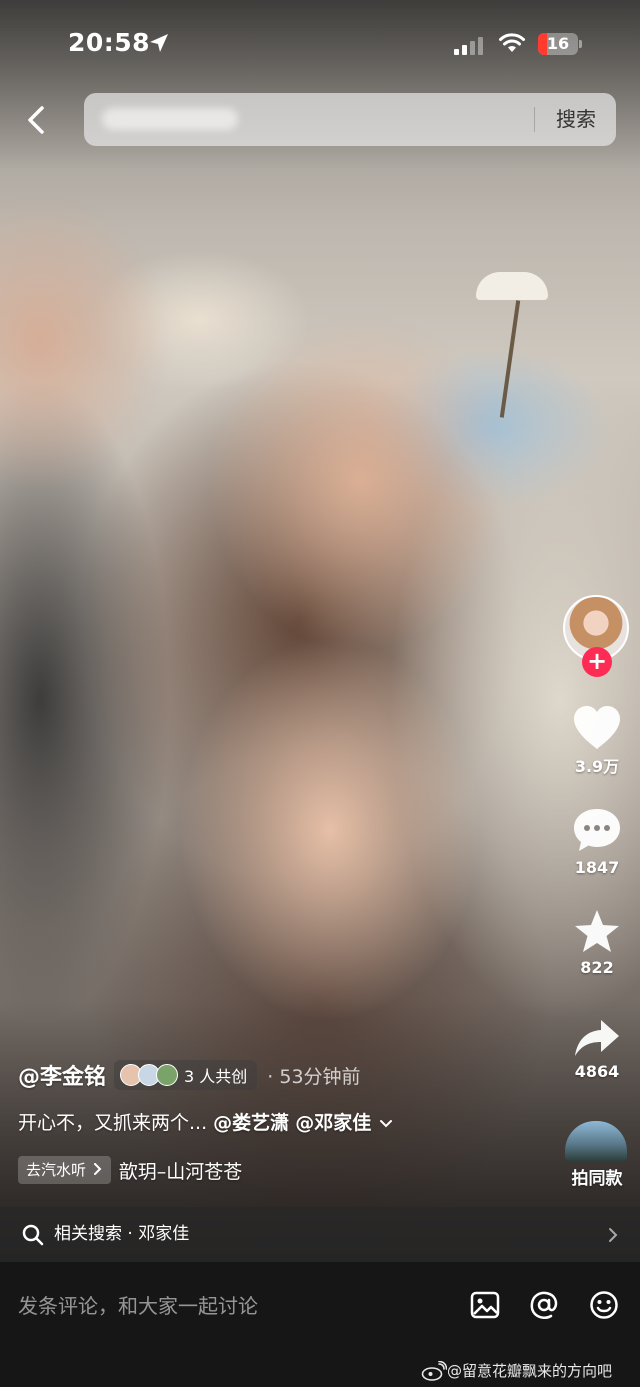  What do you see at coordinates (333, 1123) in the screenshot?
I see `mention-link: @邓家佳` at bounding box center [333, 1123].